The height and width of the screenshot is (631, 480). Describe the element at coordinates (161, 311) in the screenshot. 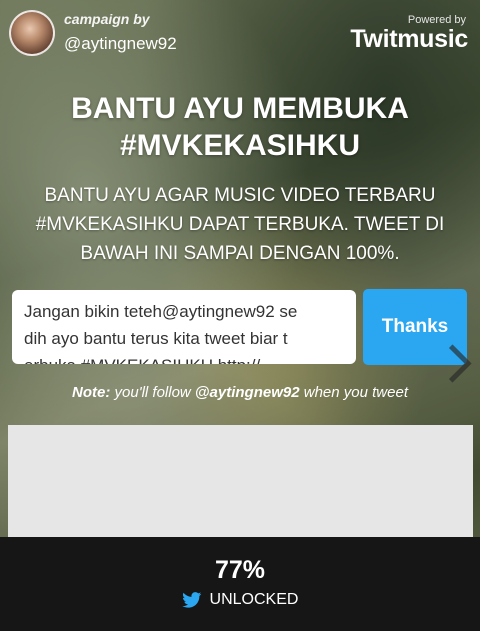

I see `tweet-line1: Jangan bikin teteh@aytingnew92 se` at that location.